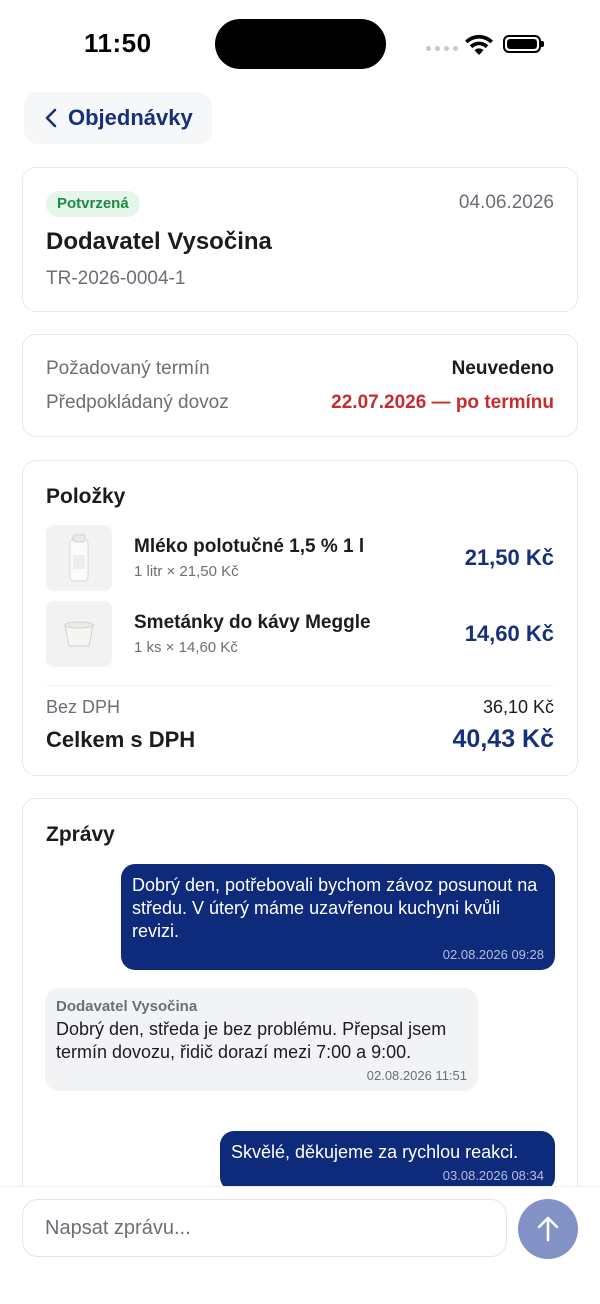 Image resolution: width=600 pixels, height=1304 pixels. I want to click on dynamic-island, so click(300, 44).